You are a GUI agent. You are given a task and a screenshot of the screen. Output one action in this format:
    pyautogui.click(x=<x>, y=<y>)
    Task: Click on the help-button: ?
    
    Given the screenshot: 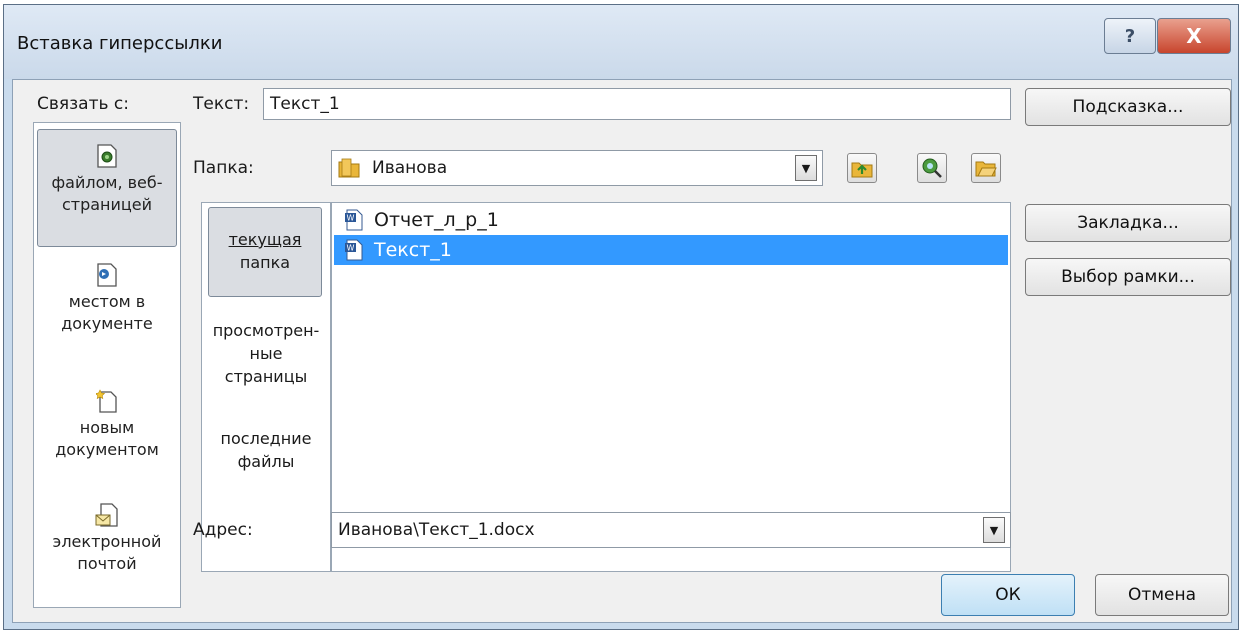 What is the action you would take?
    pyautogui.click(x=1130, y=36)
    